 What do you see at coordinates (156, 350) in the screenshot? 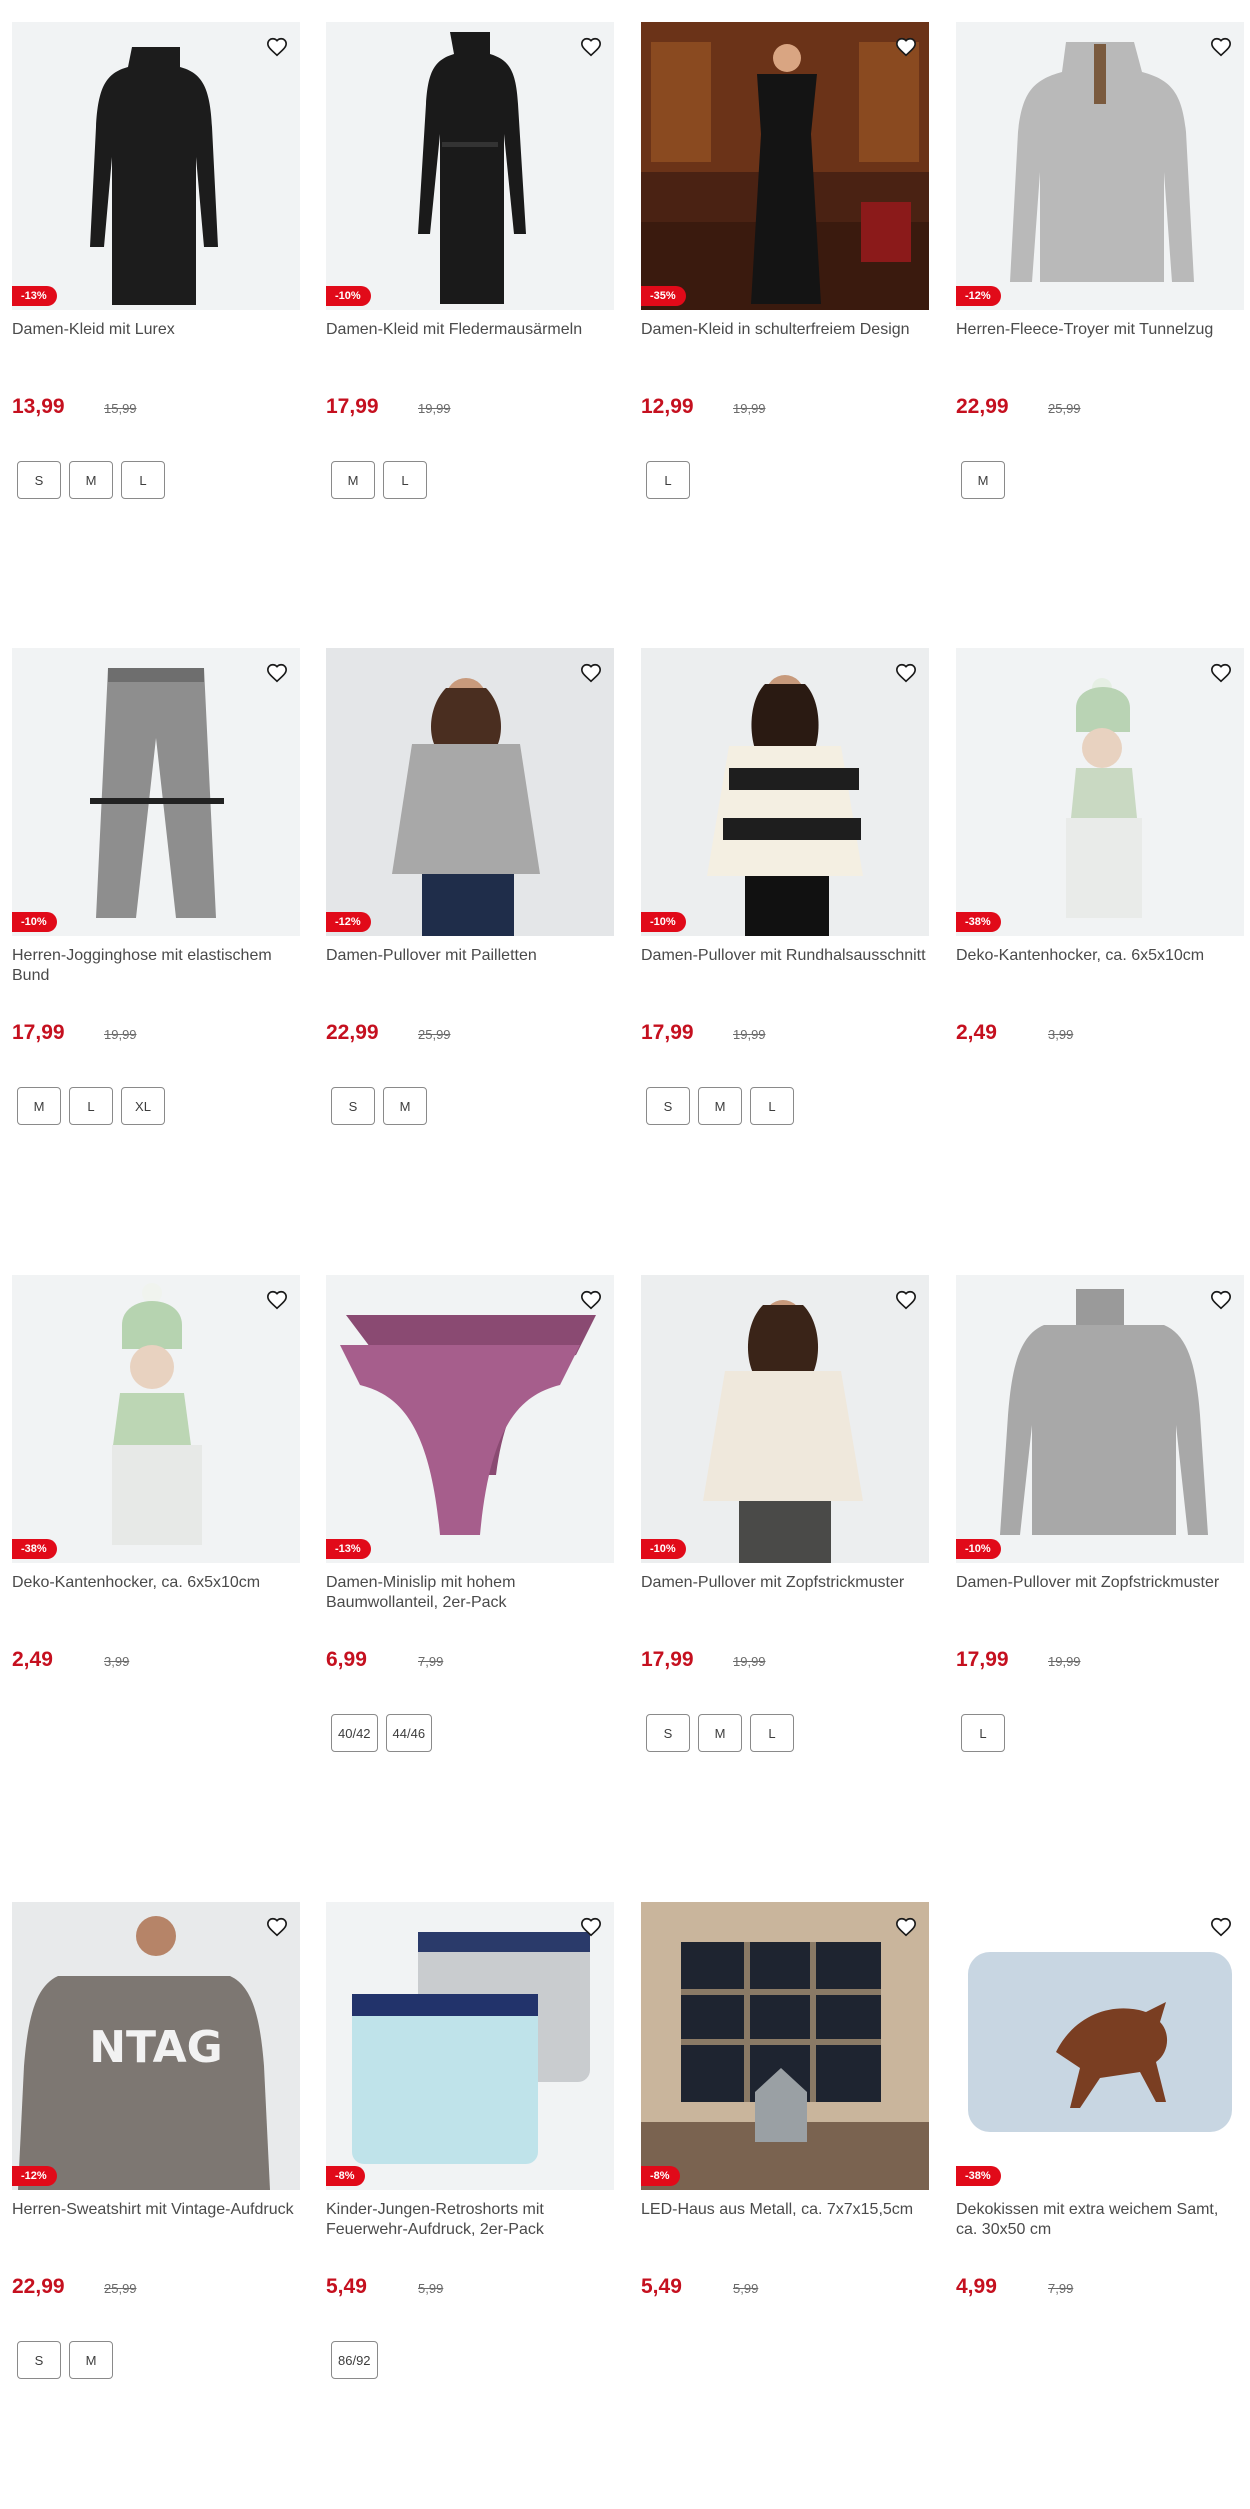
I see `product-title: Damen-Kleid mit Lurex` at bounding box center [156, 350].